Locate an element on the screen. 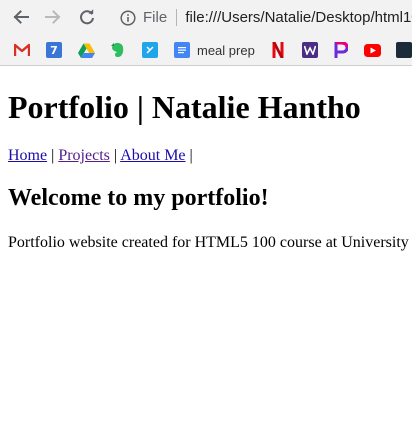 The height and width of the screenshot is (435, 412). scheme-label: File is located at coordinates (155, 17).